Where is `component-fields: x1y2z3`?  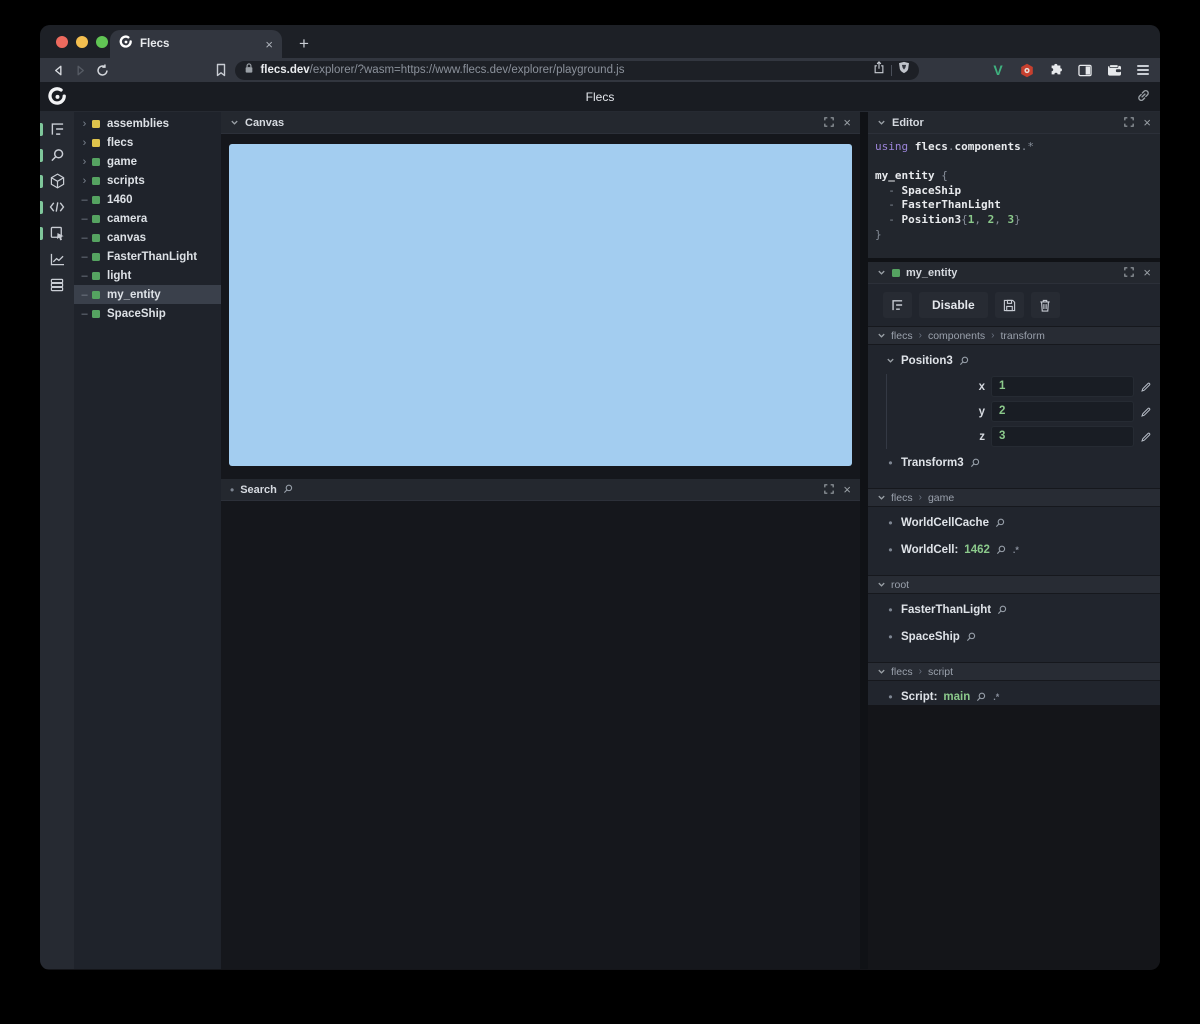 component-fields: x1y2z3 is located at coordinates (1023, 411).